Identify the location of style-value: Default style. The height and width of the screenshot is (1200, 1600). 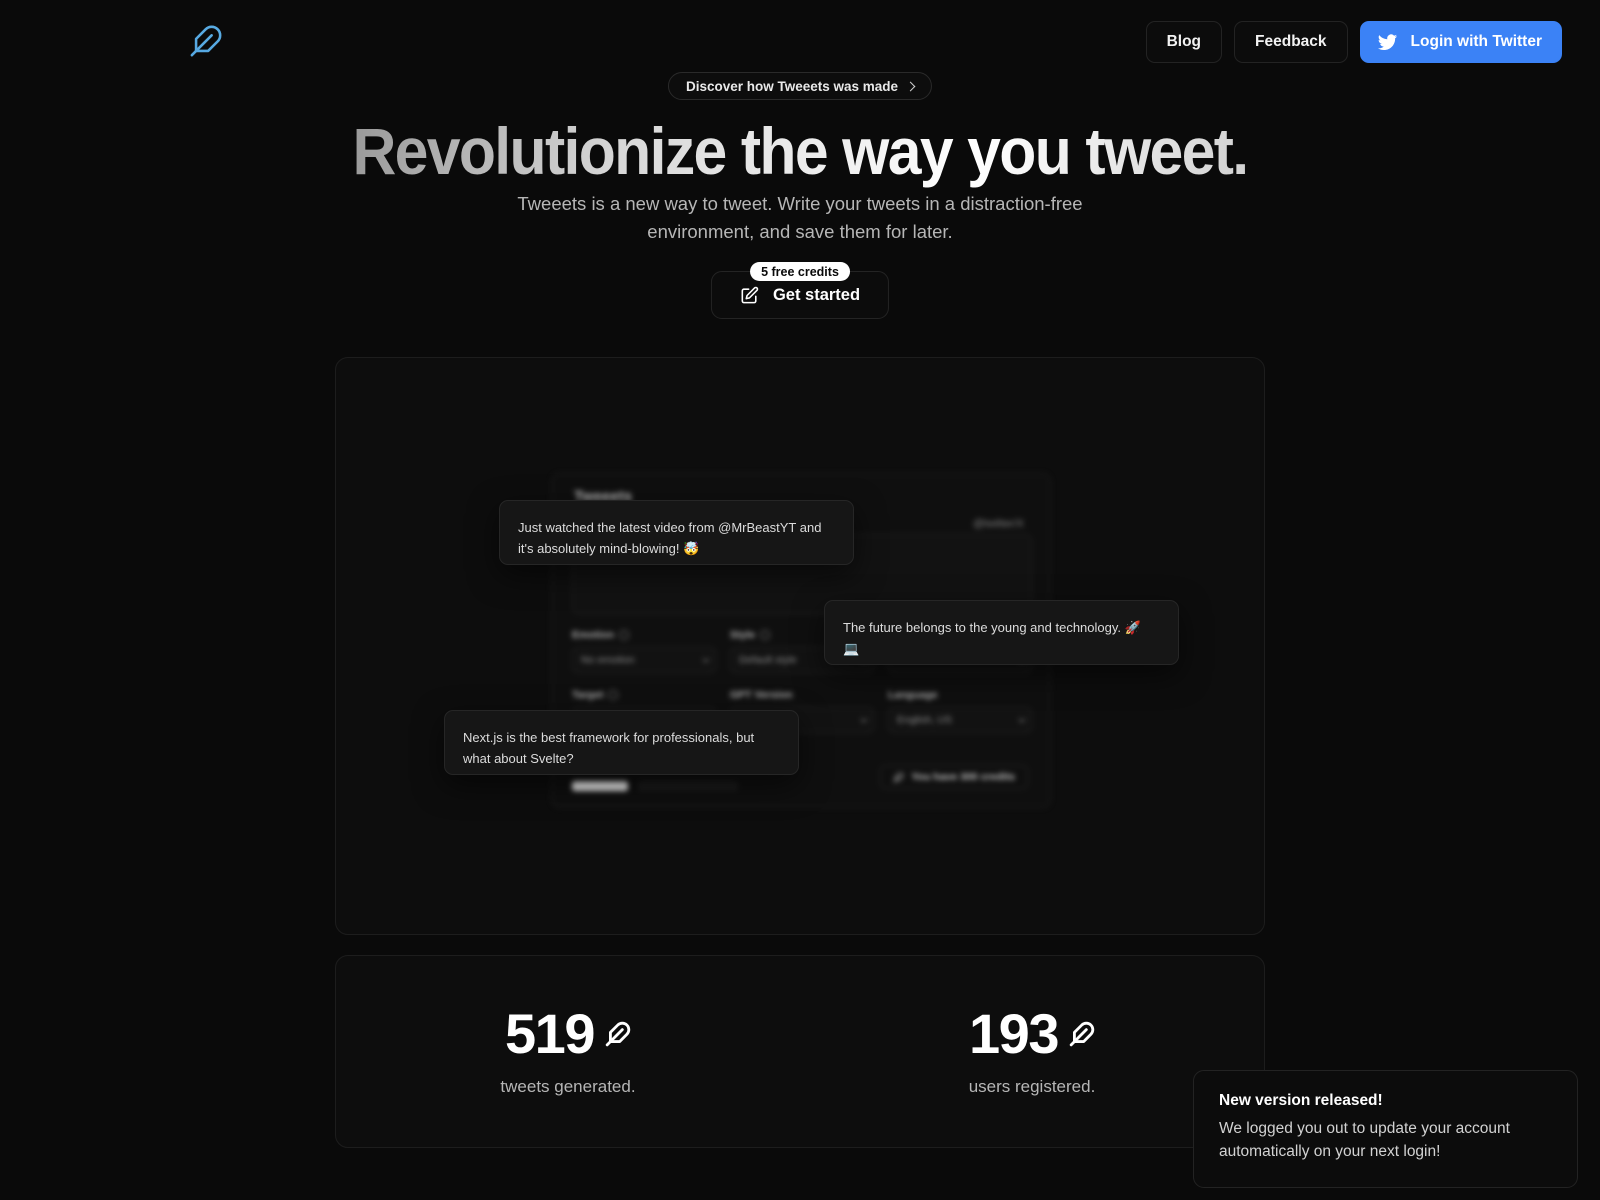
(768, 660).